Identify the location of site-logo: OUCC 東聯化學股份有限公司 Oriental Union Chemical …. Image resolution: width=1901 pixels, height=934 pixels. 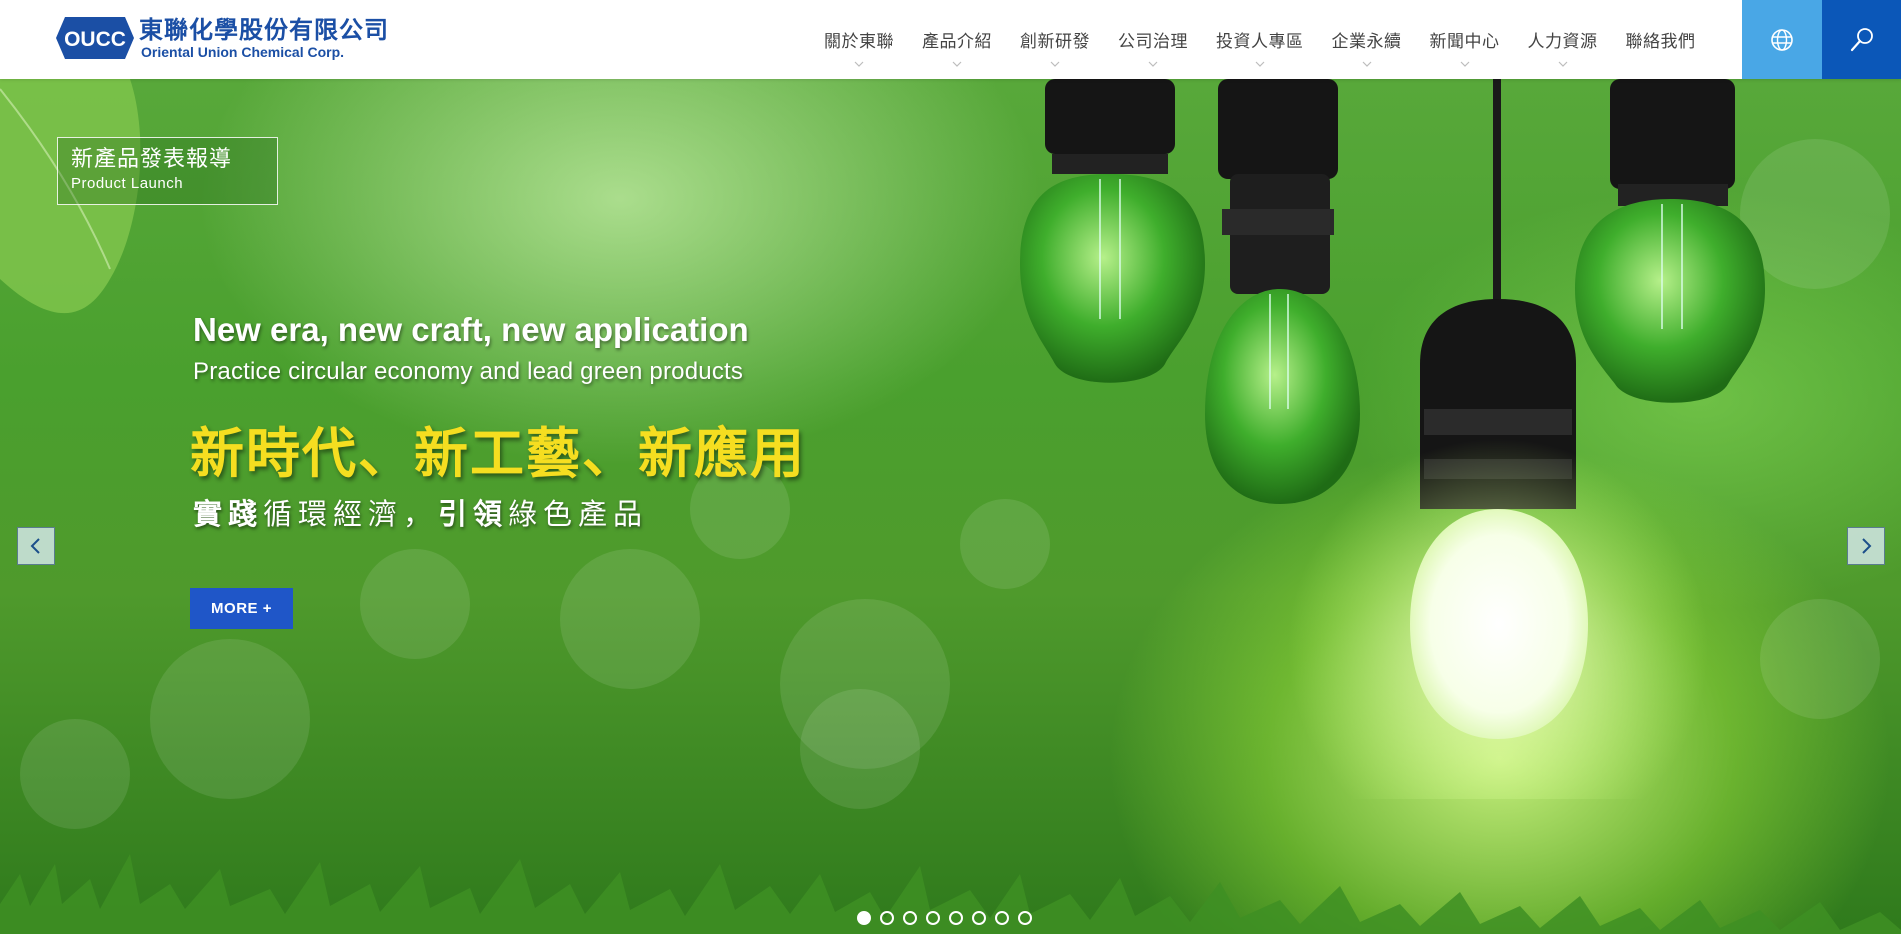
(222, 38).